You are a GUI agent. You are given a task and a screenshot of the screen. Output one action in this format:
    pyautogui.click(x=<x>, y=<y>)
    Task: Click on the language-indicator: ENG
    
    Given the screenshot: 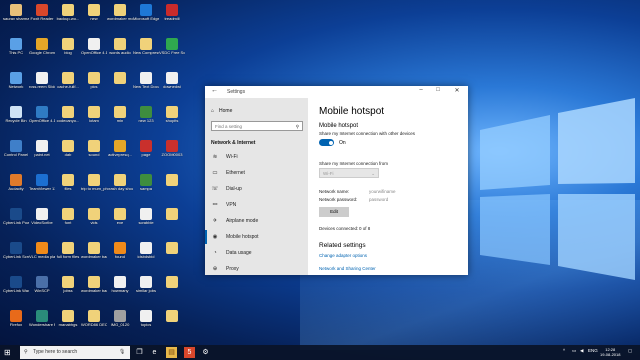 What is the action you would take?
    pyautogui.click(x=593, y=350)
    